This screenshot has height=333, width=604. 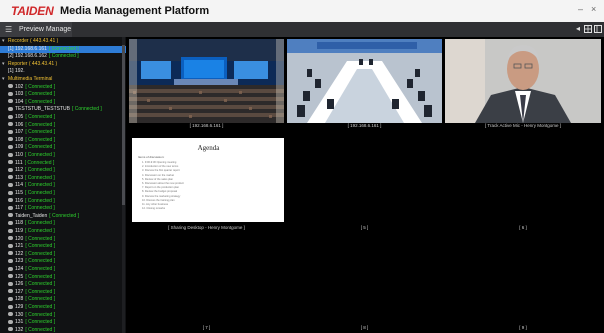 What do you see at coordinates (63, 202) in the screenshot?
I see `tree-node: 116[ Connected ]` at bounding box center [63, 202].